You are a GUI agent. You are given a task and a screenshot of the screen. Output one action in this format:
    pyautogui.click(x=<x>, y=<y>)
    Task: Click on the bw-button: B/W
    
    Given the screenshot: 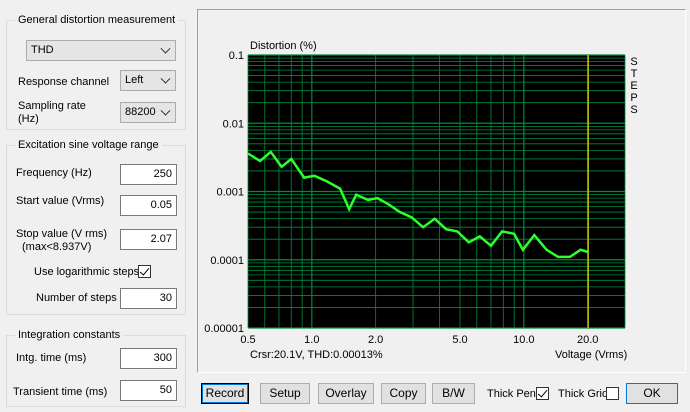 What is the action you would take?
    pyautogui.click(x=453, y=393)
    